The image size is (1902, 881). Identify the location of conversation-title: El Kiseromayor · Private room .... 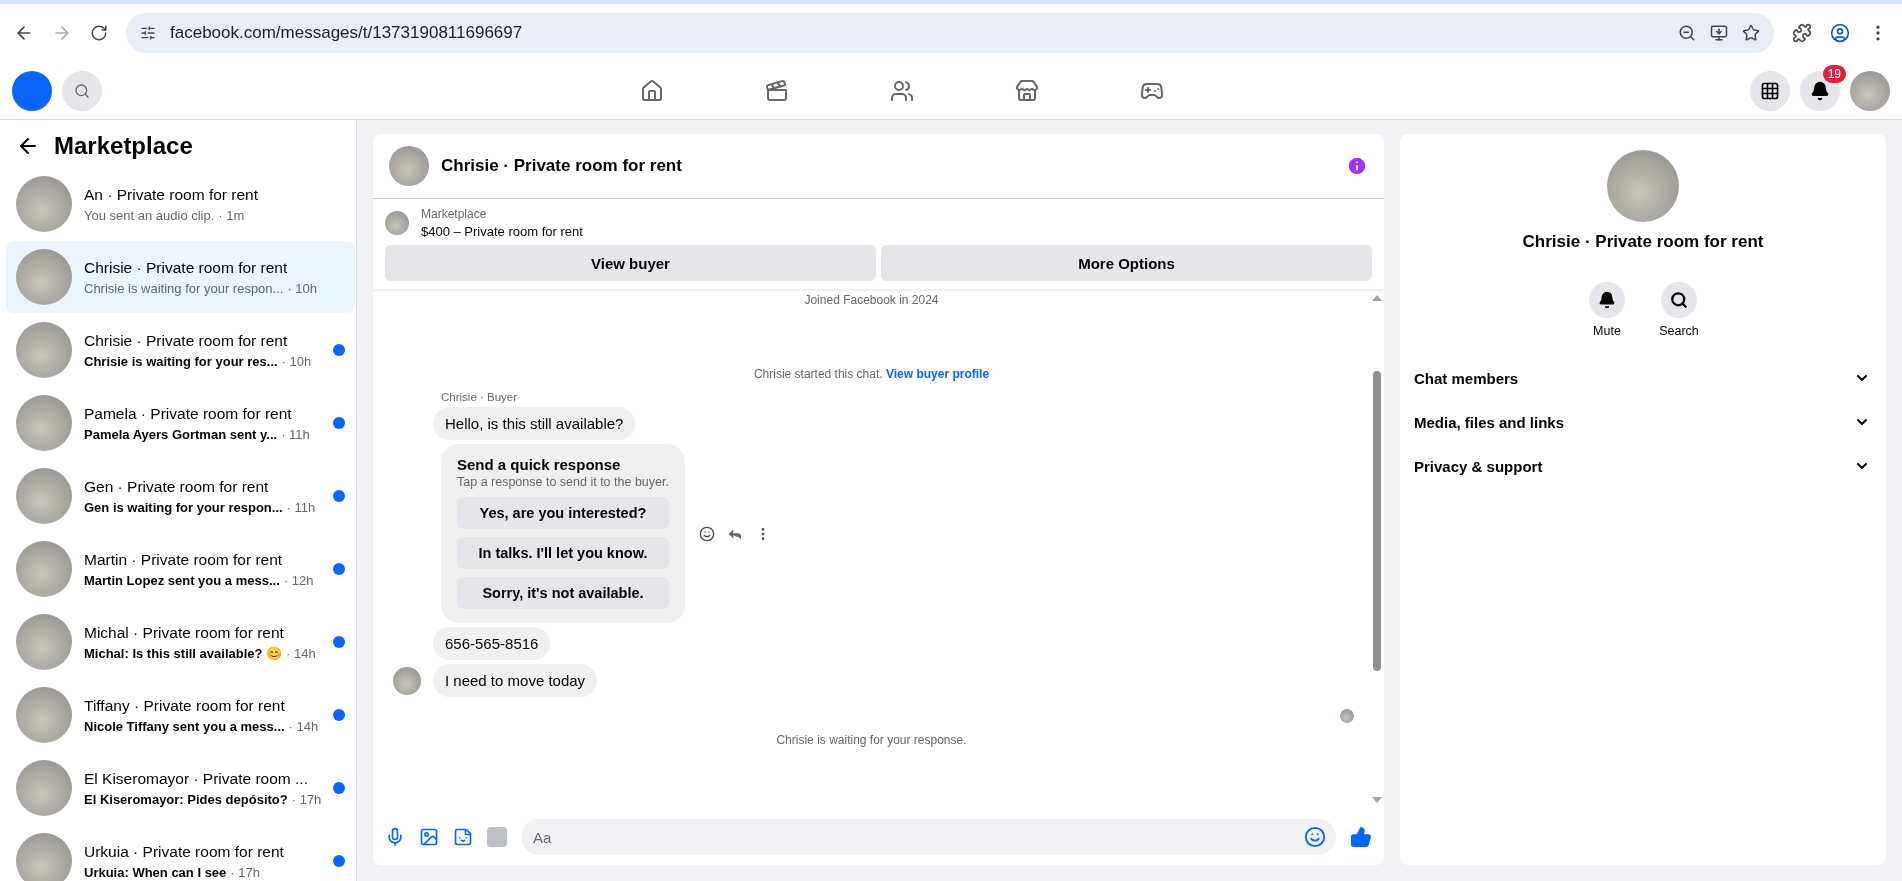
(196, 778).